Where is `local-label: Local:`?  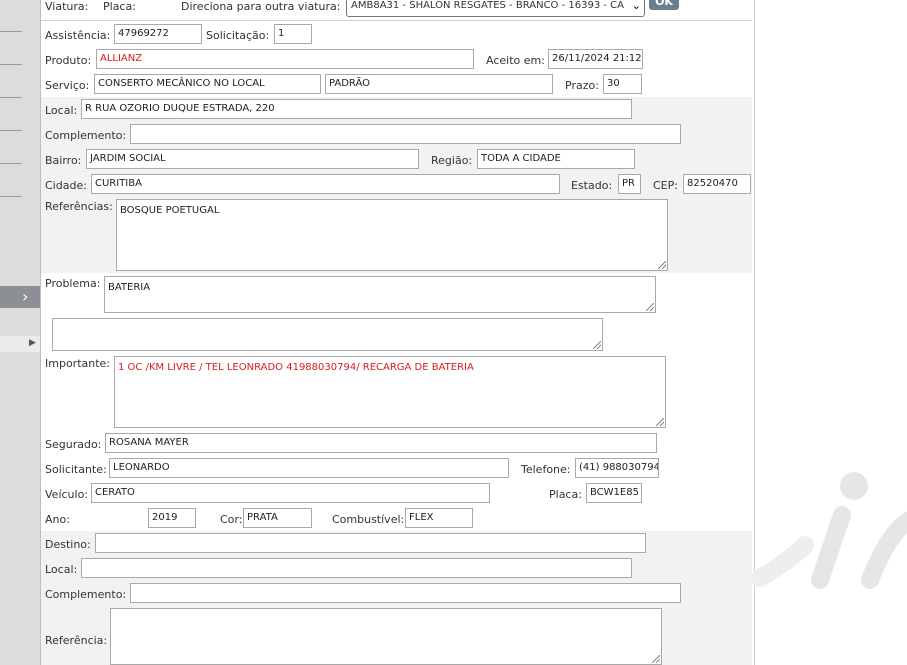 local-label: Local: is located at coordinates (61, 110).